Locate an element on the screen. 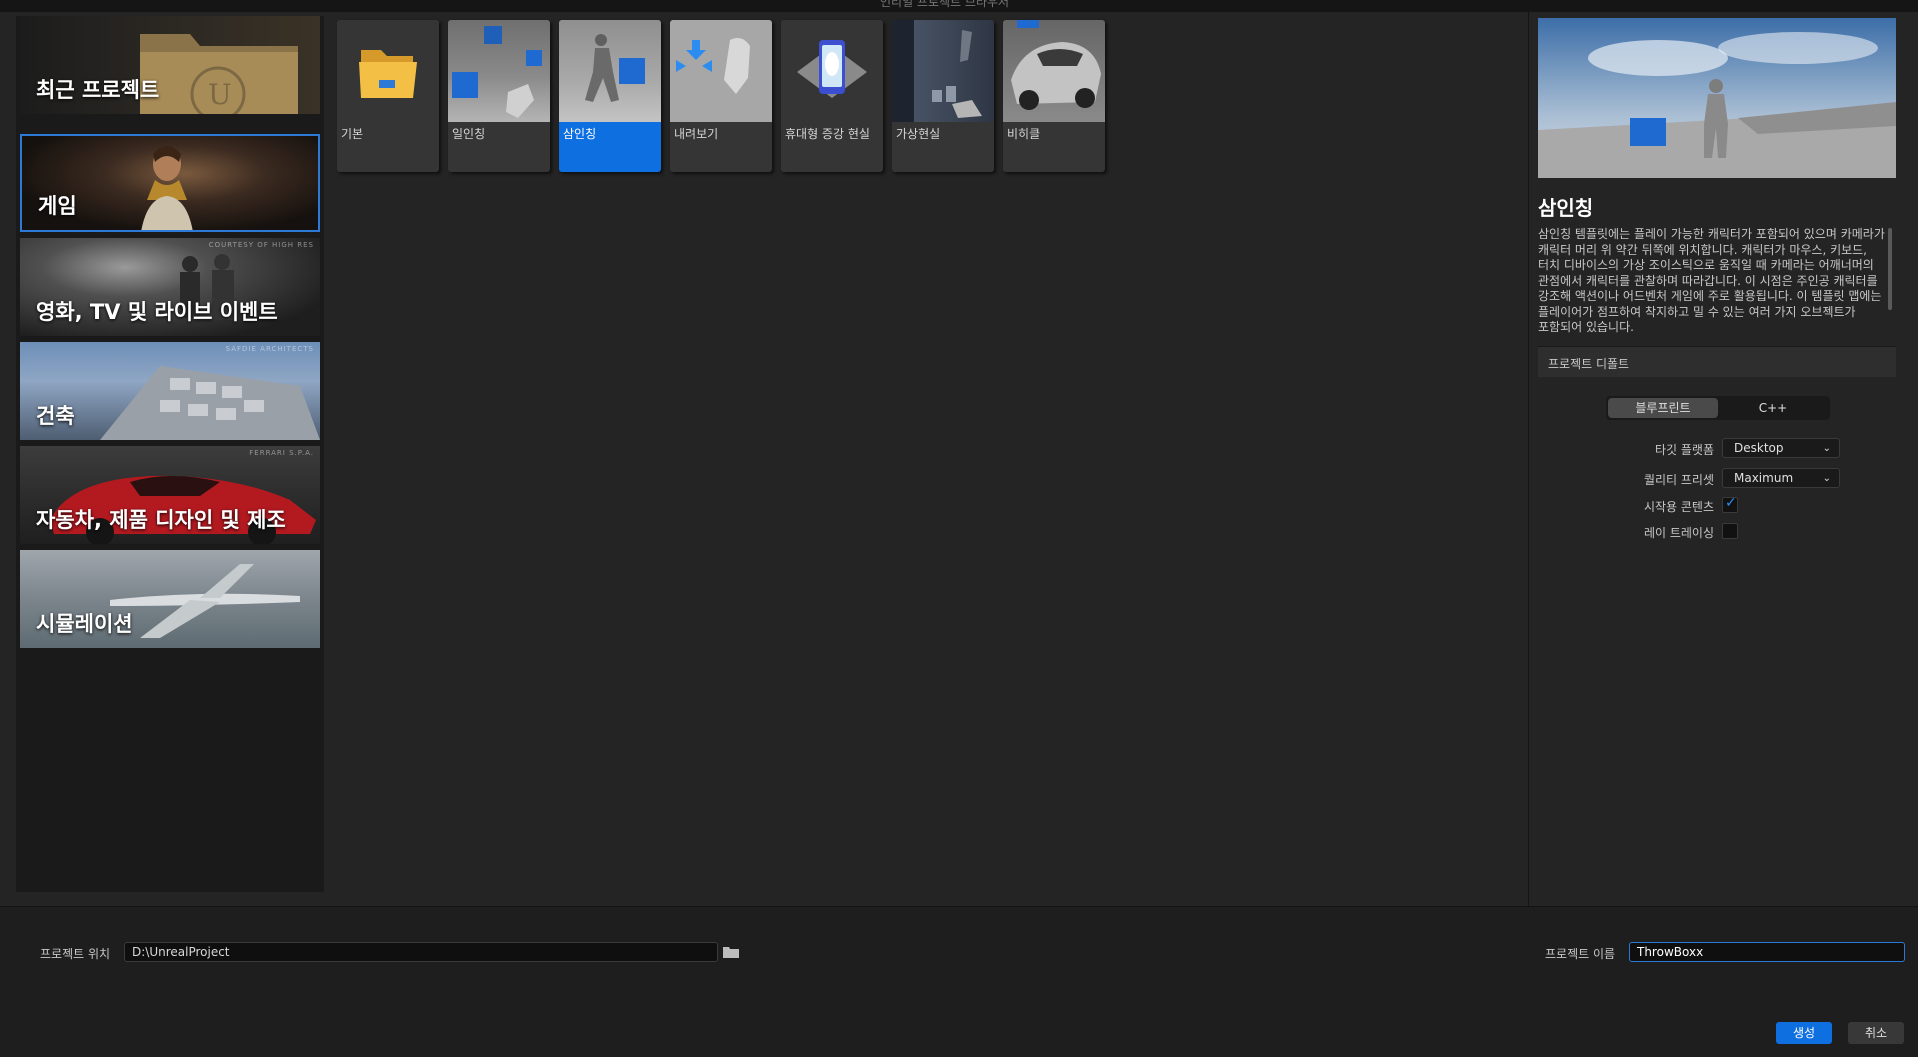 Image resolution: width=1918 pixels, height=1057 pixels. template-label: 휴대형 증강 현실 is located at coordinates (827, 134).